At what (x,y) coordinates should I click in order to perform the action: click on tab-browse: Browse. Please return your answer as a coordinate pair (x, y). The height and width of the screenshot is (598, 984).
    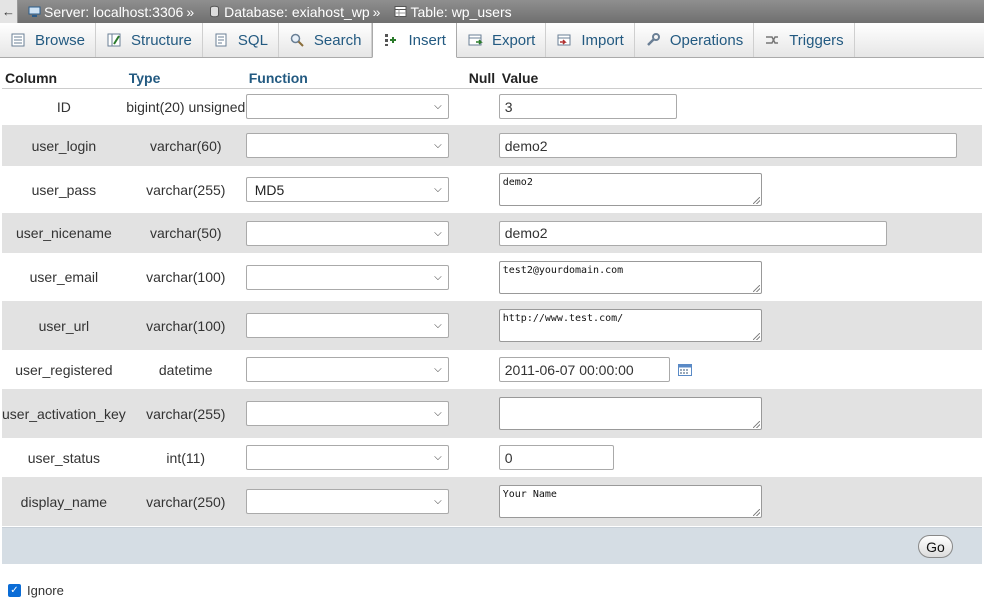
    Looking at the image, I should click on (48, 40).